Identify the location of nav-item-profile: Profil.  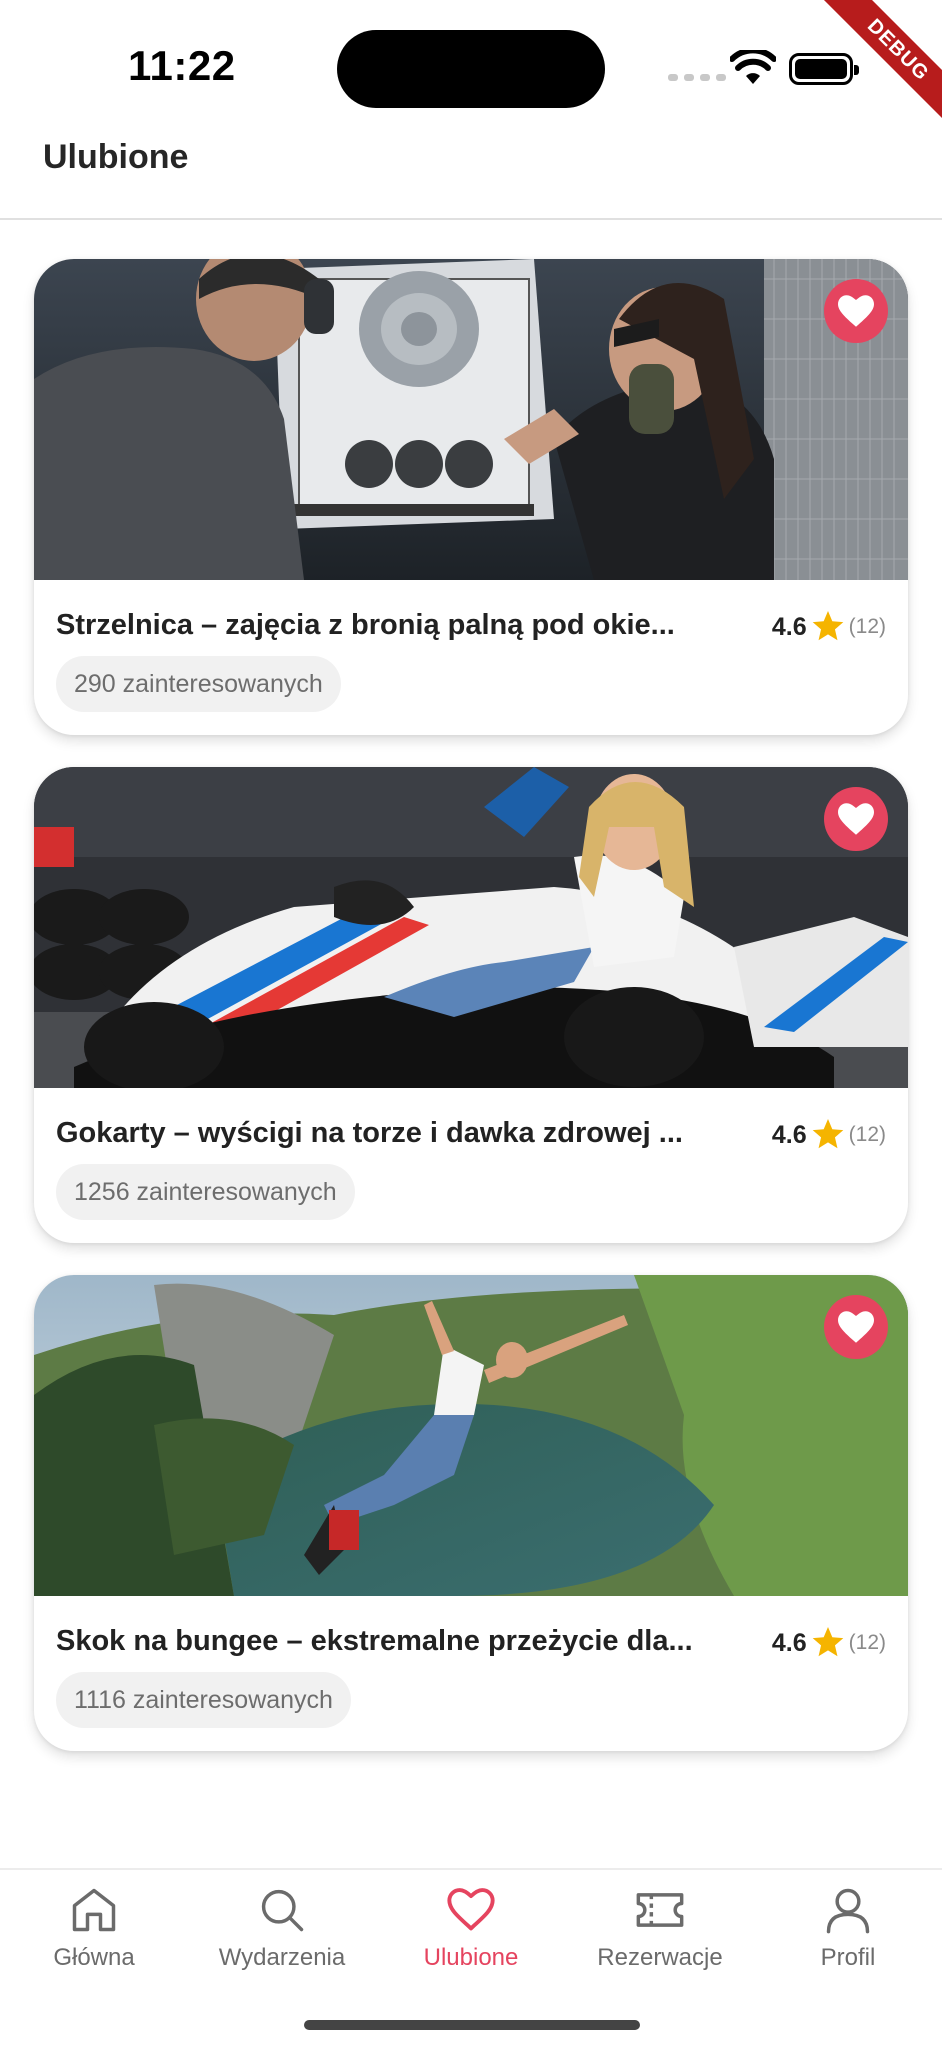
(848, 1928).